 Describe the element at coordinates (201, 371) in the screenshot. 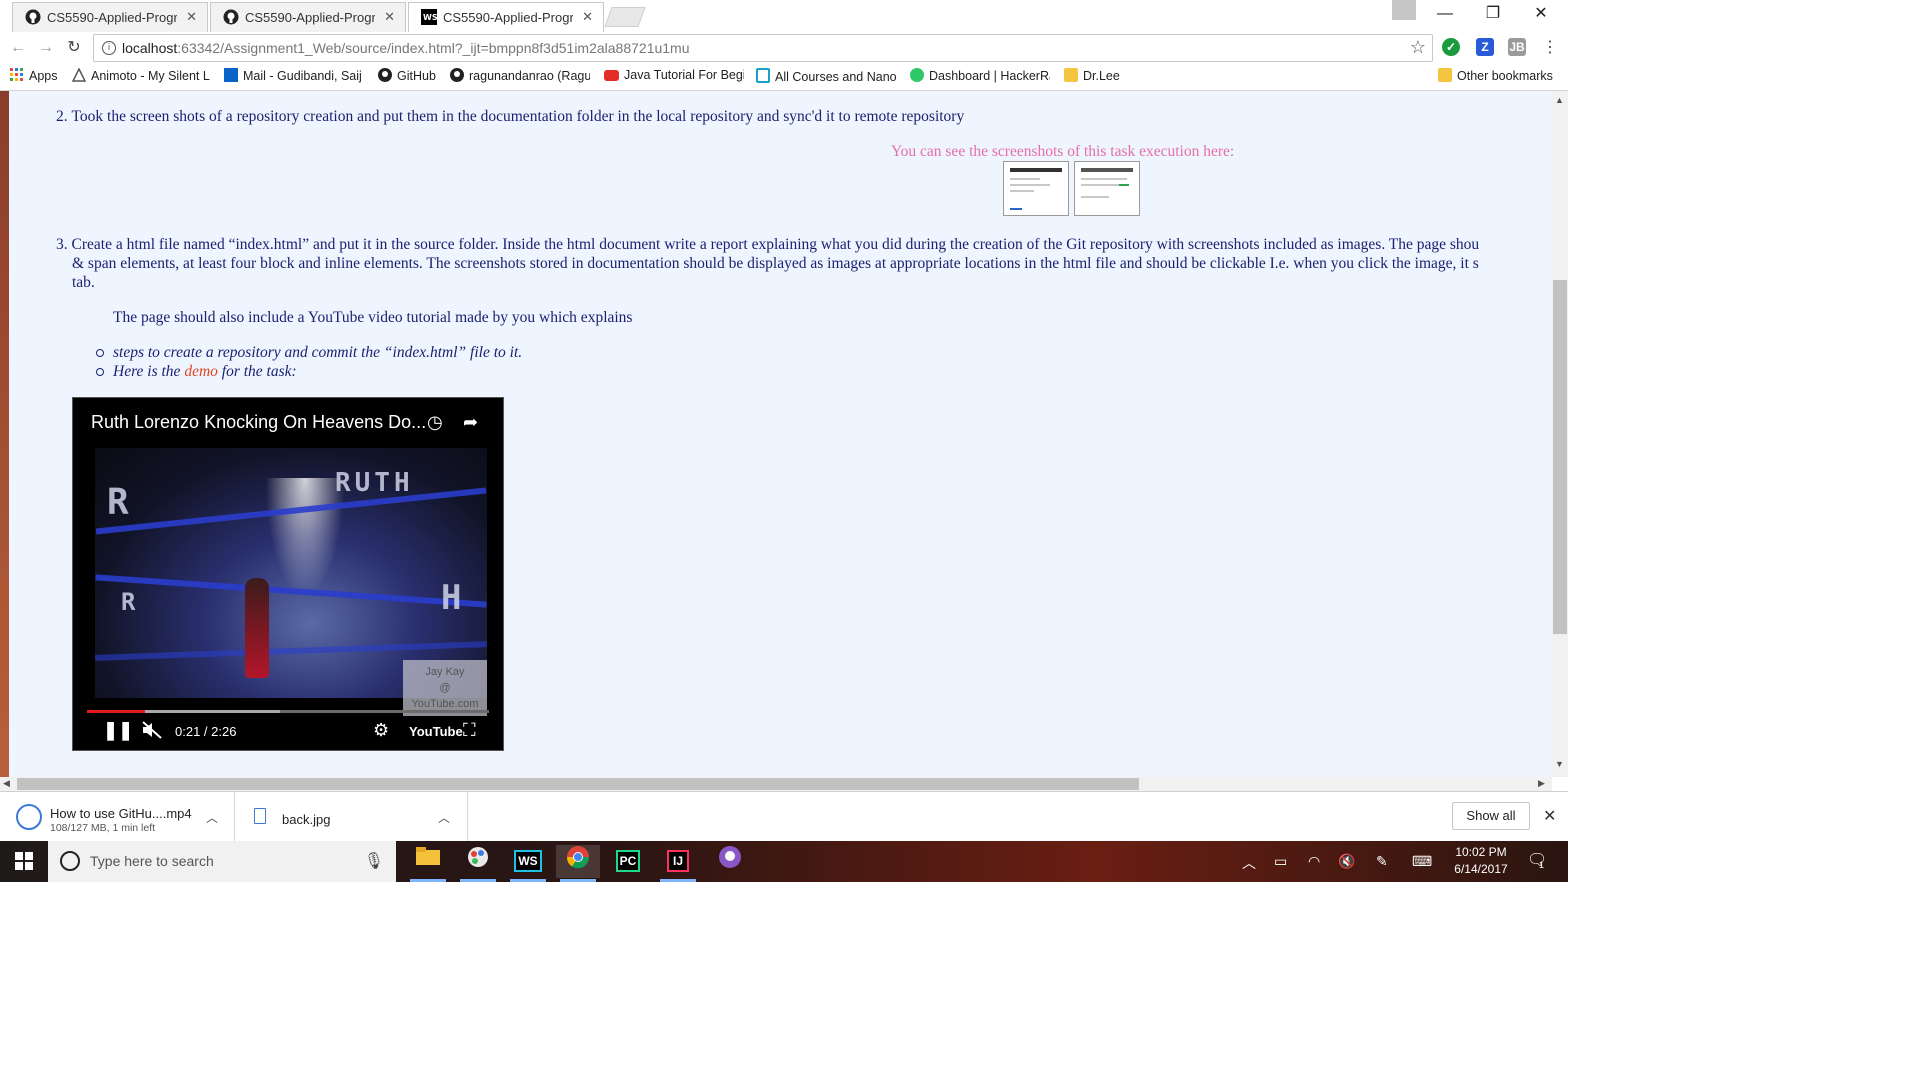

I see `demo-link: demo` at that location.